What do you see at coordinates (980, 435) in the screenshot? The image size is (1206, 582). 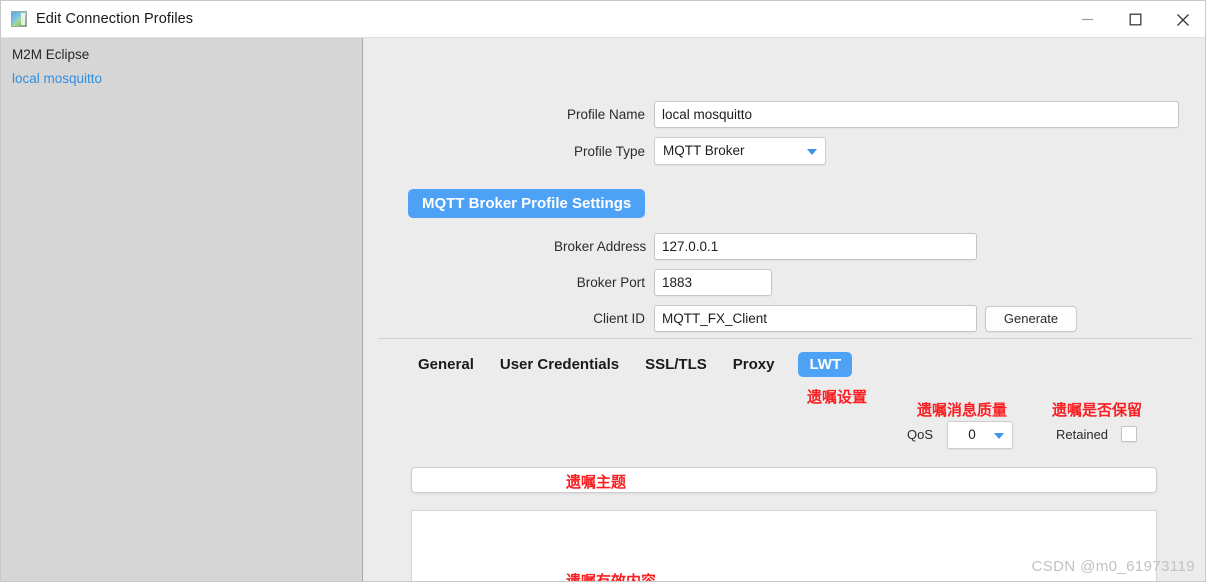 I see `qos-select: 0` at bounding box center [980, 435].